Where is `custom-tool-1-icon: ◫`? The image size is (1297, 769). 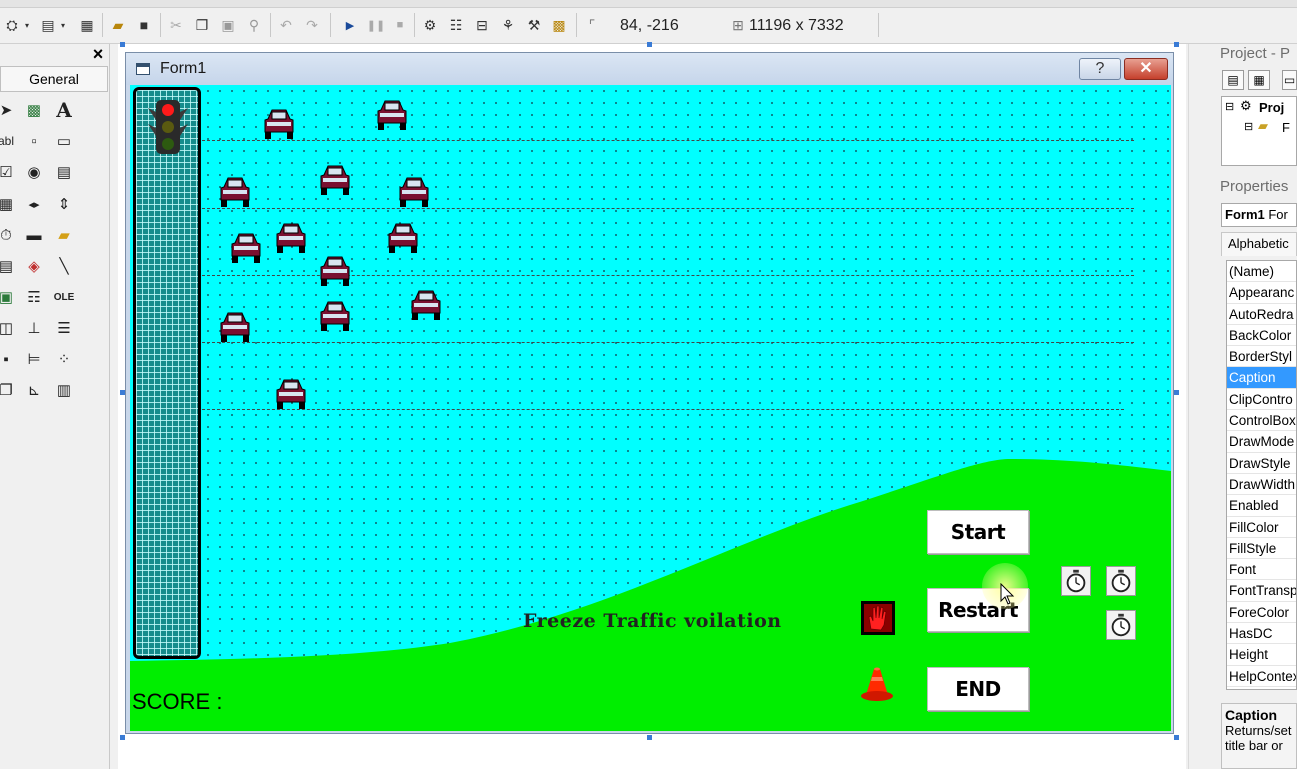
custom-tool-1-icon: ◫ is located at coordinates (9, 328).